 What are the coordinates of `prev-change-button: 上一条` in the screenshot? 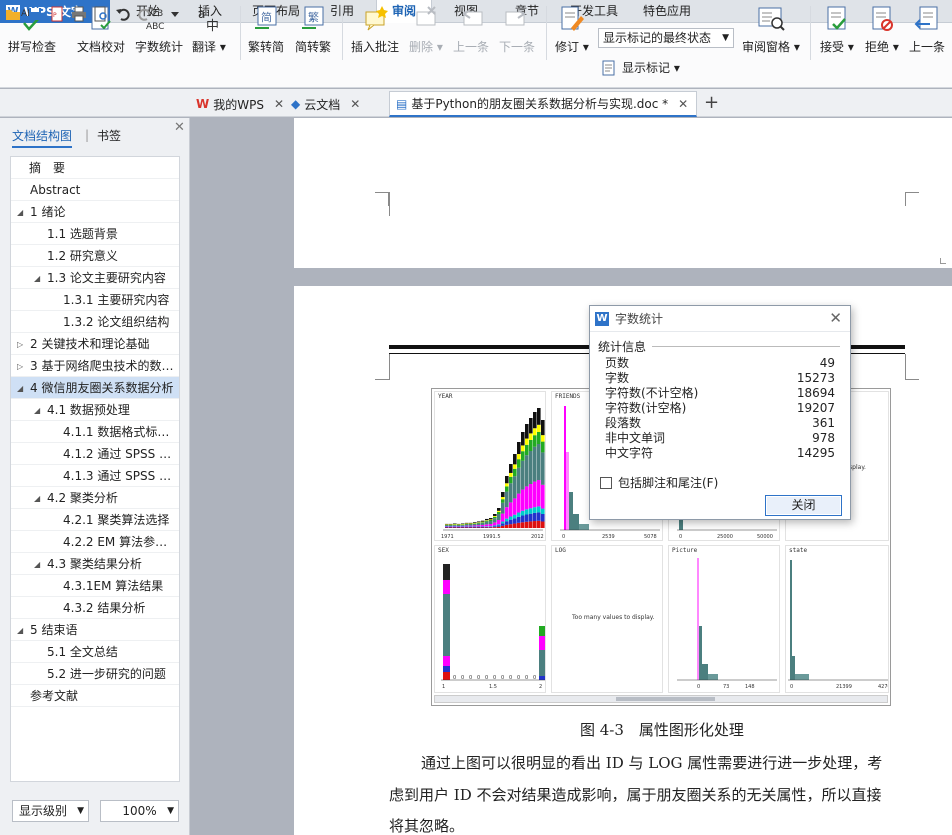 It's located at (927, 33).